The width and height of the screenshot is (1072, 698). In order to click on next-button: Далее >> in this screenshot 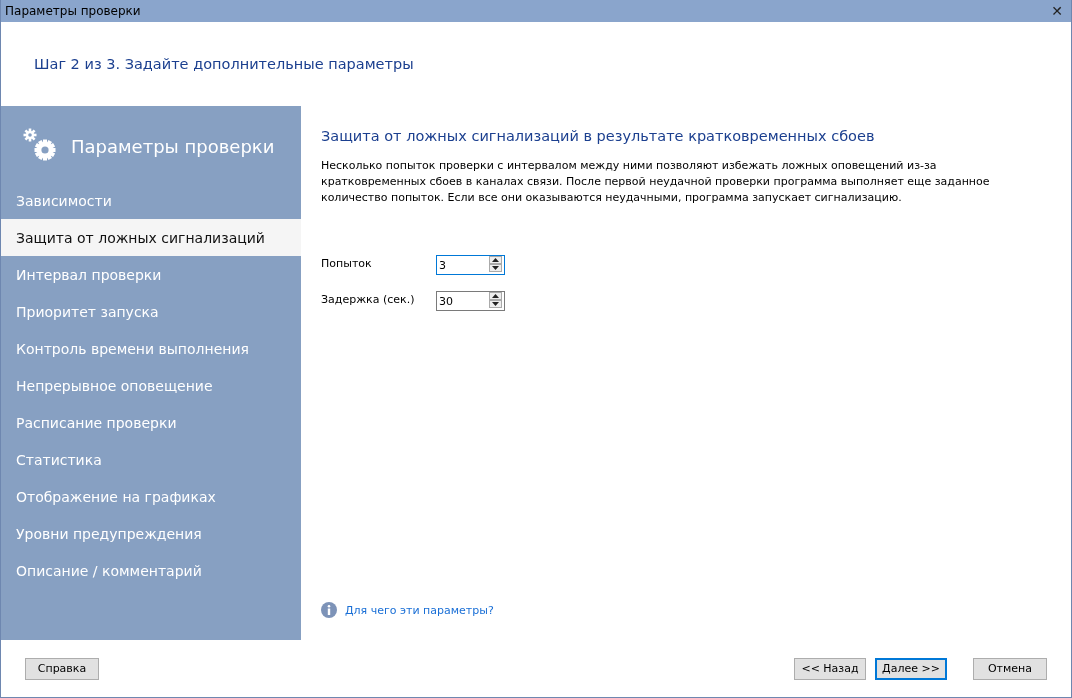, I will do `click(911, 668)`.